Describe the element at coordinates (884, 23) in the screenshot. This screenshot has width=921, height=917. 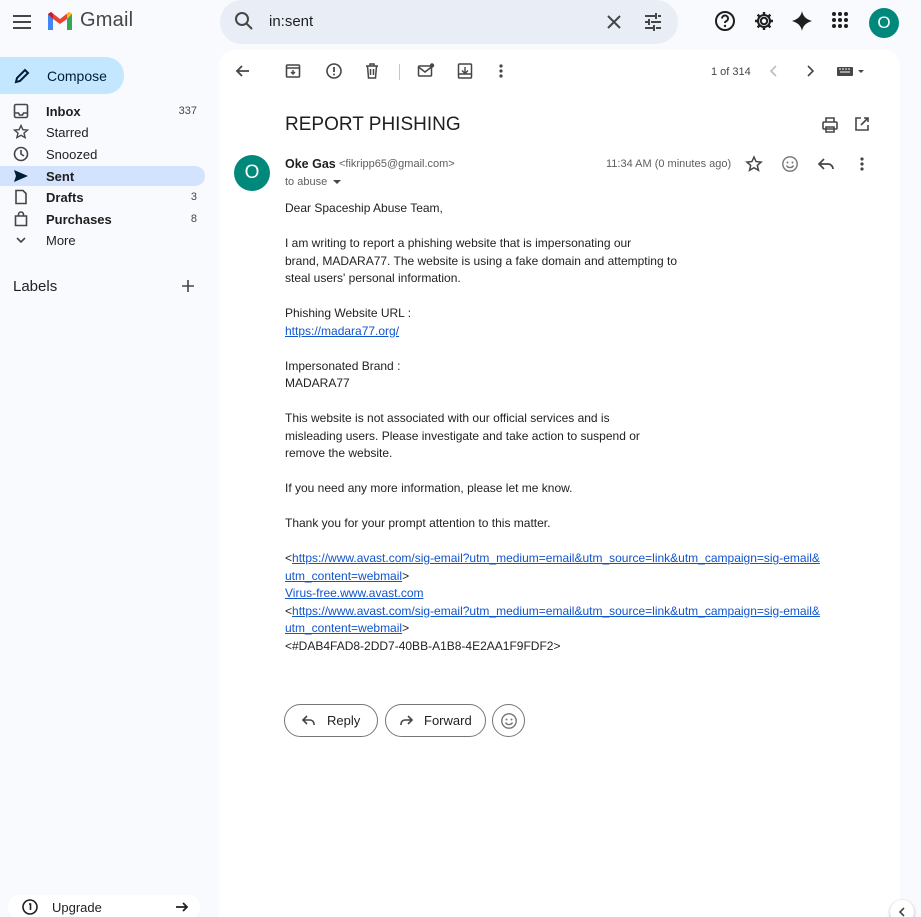
I see `account-avatar: O` at that location.